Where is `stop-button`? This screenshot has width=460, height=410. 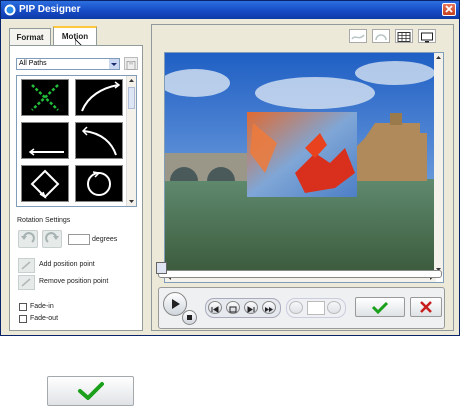
stop-button is located at coordinates (189, 317).